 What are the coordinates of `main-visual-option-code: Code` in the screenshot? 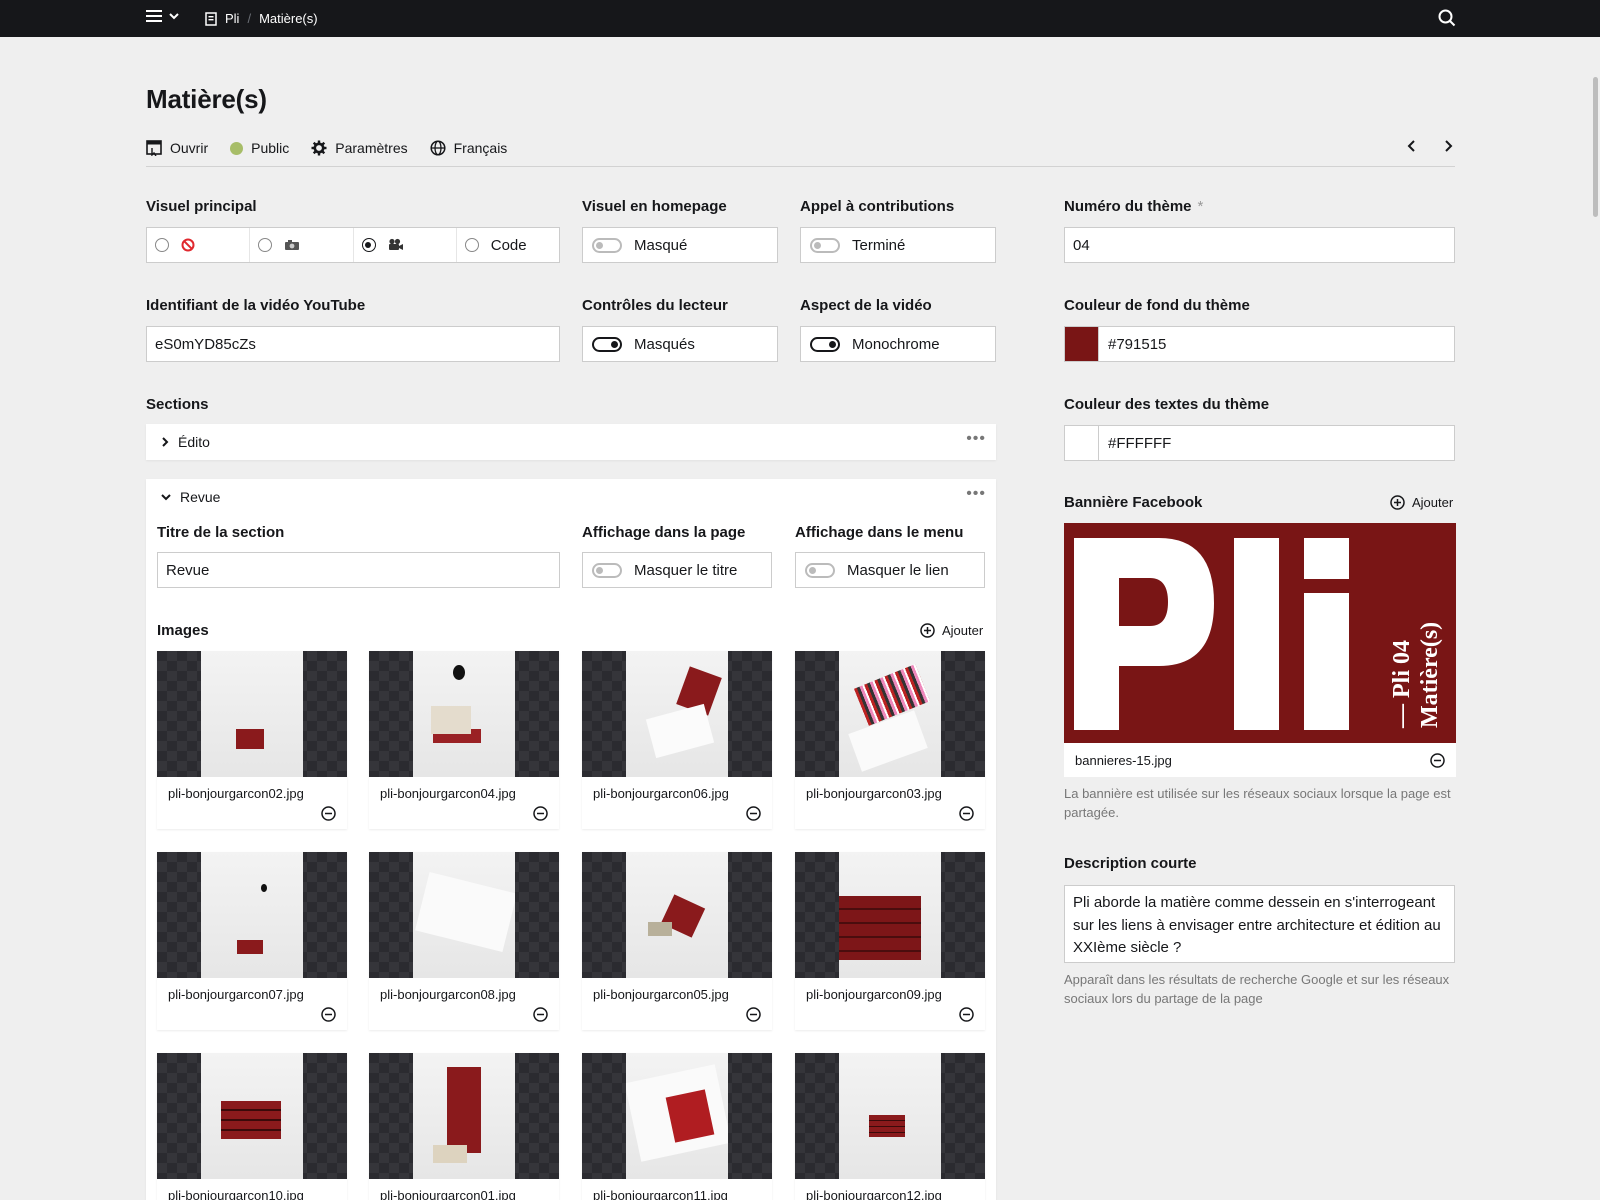 It's located at (508, 245).